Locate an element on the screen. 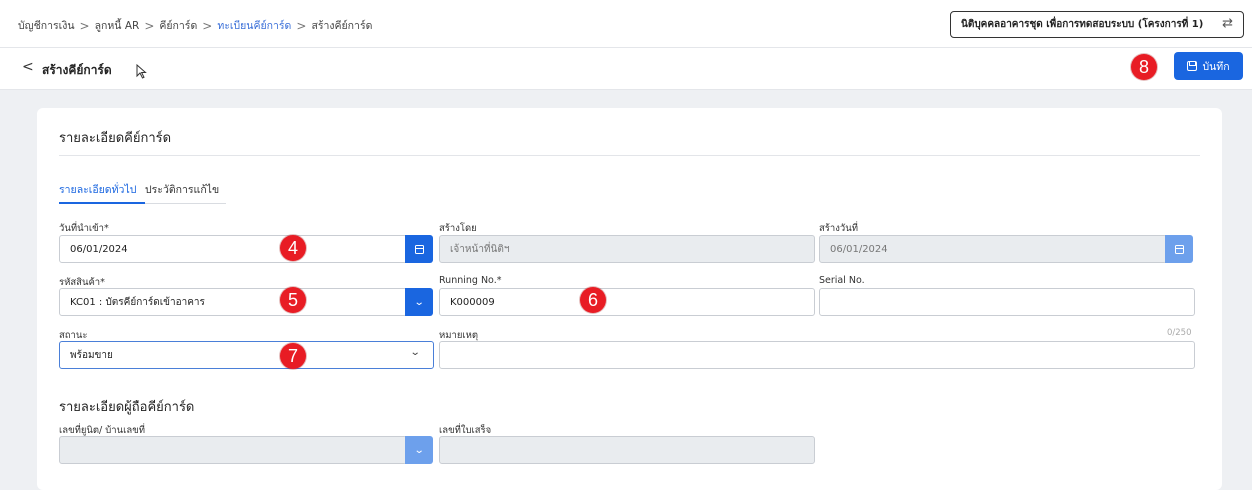 The width and height of the screenshot is (1252, 490). save-button: บันทึก is located at coordinates (1208, 66).